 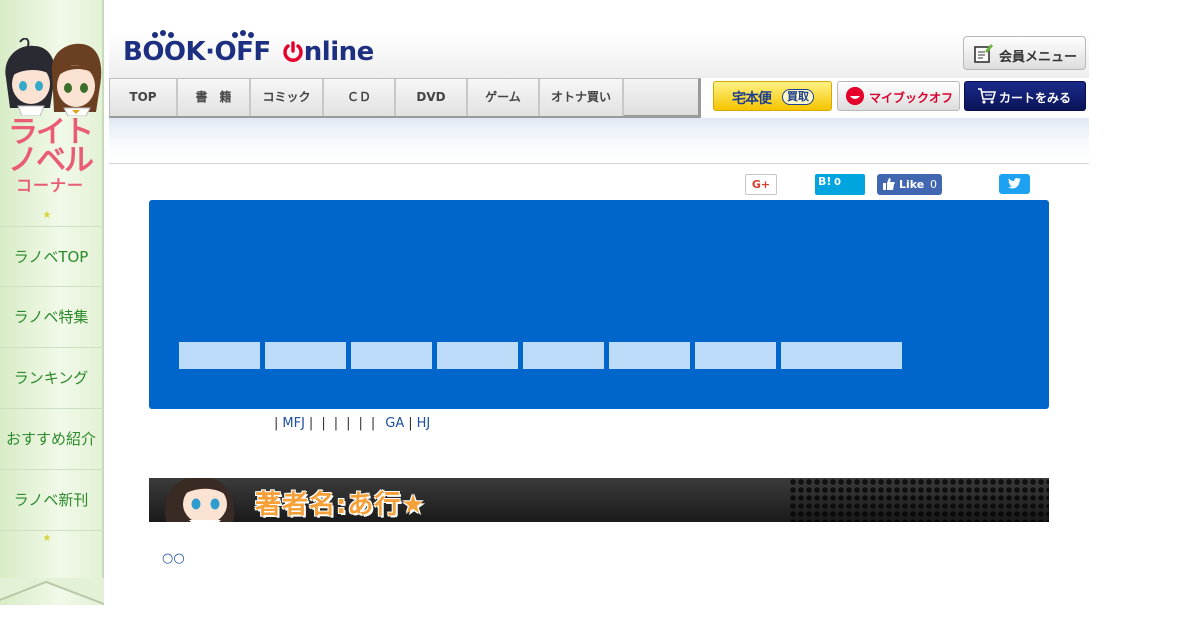 I want to click on hatena-count: 0, so click(x=837, y=182).